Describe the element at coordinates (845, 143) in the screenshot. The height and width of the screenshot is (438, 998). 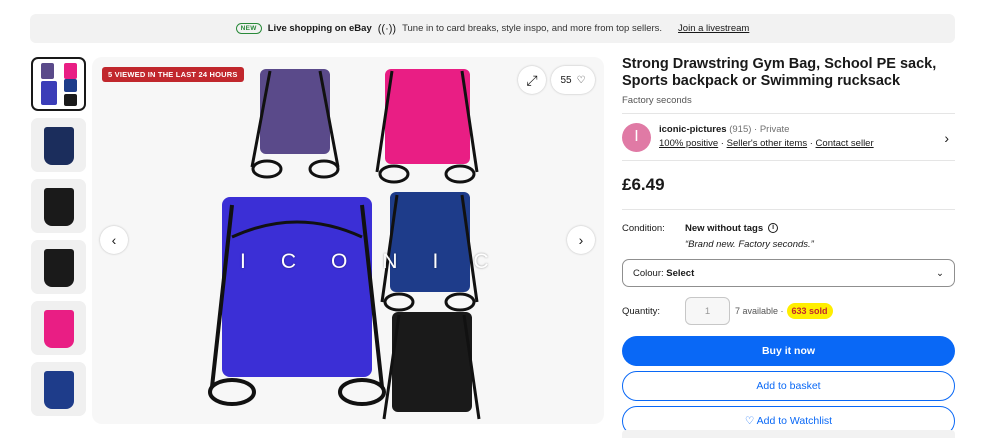
I see `contact-seller-link: Contact seller` at that location.